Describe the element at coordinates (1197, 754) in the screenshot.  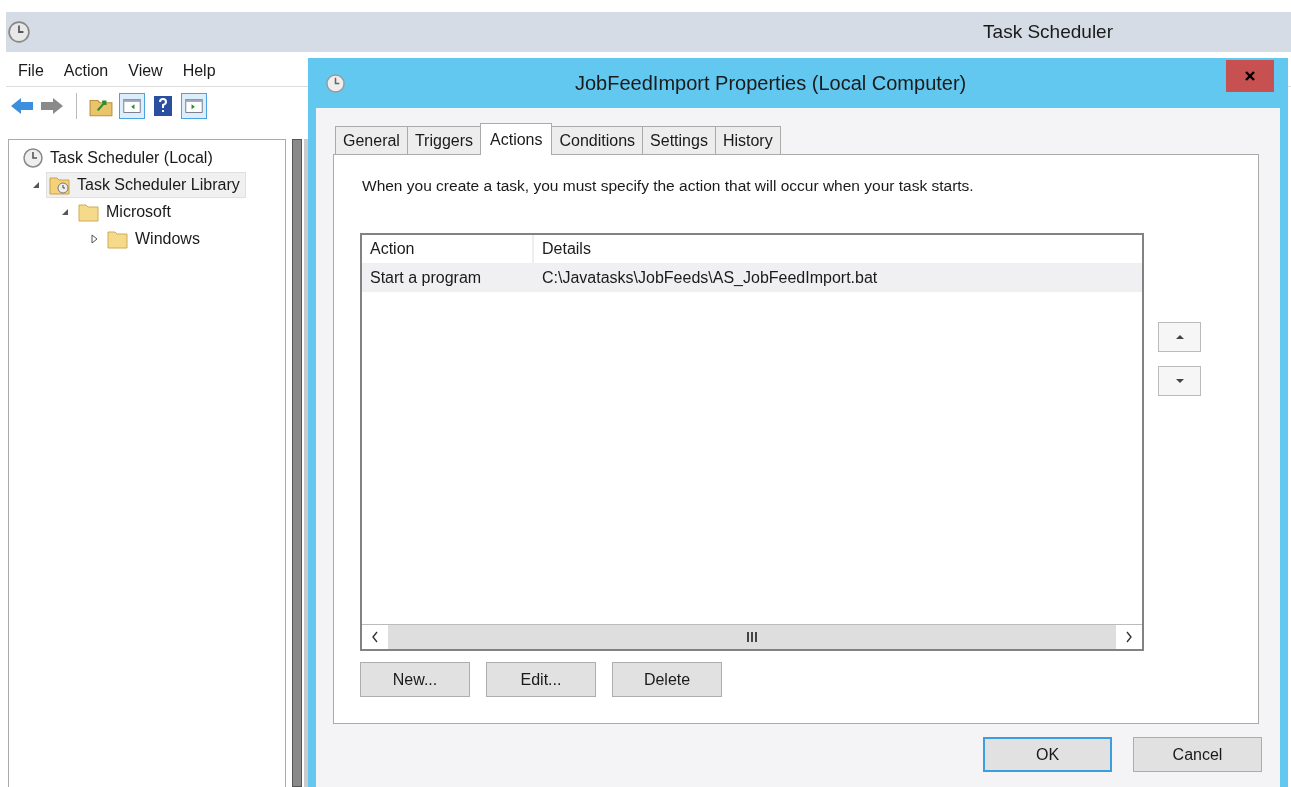
I see `cancel-button: Cancel` at that location.